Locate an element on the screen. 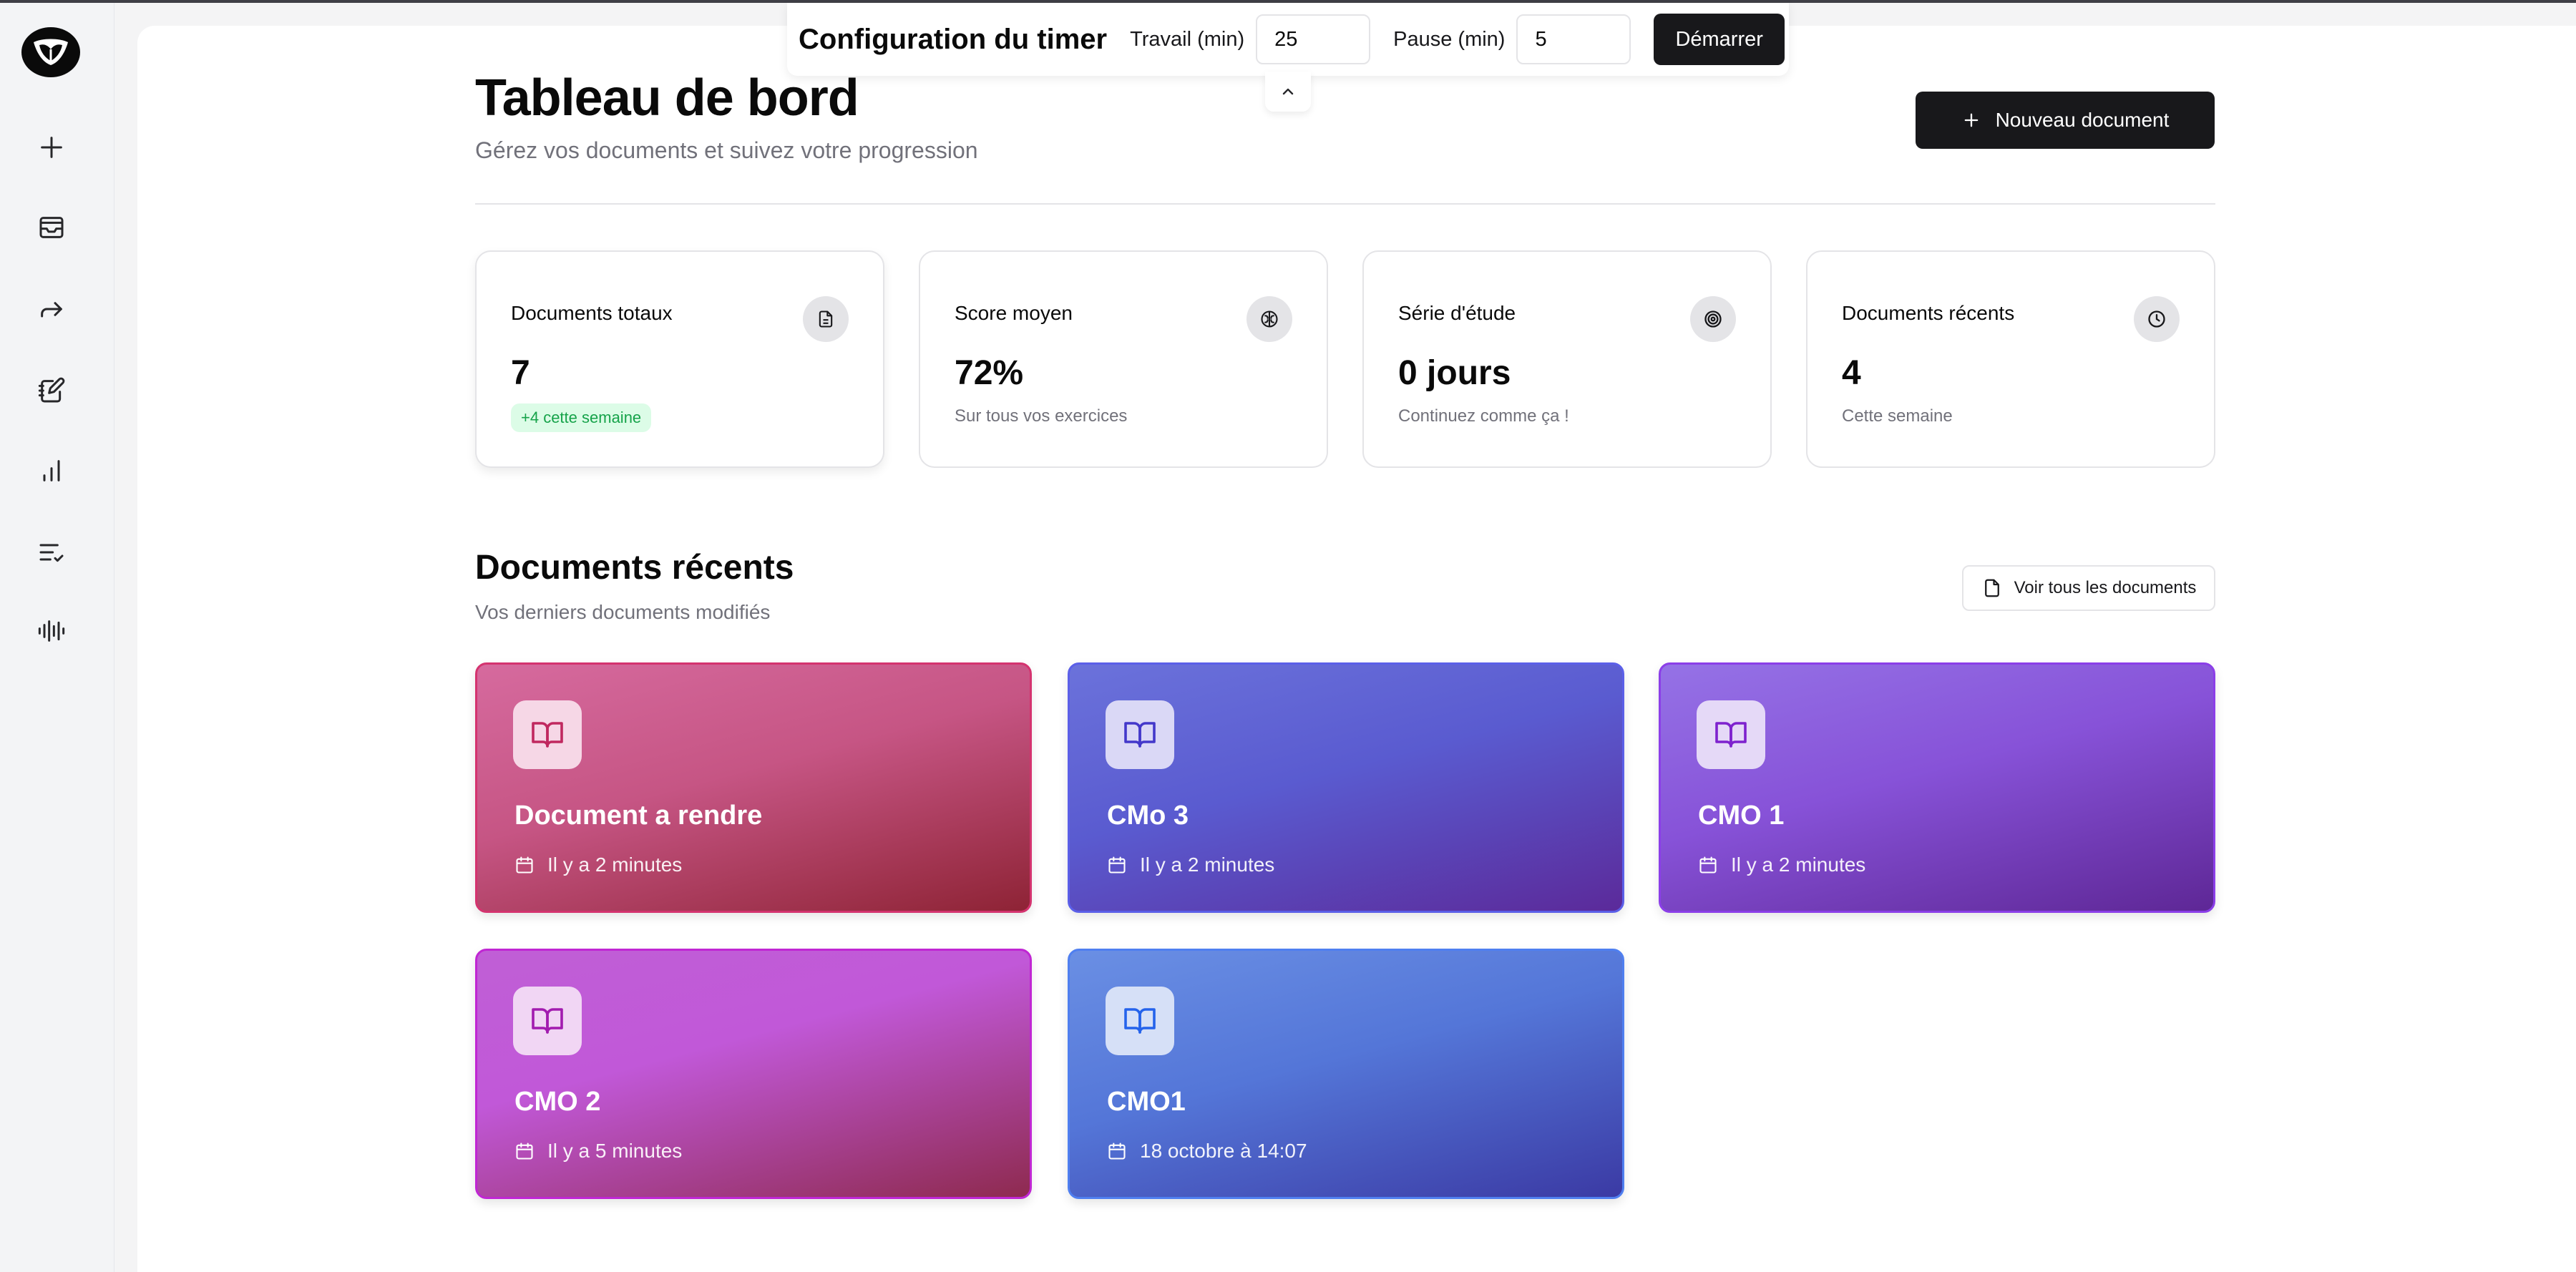 This screenshot has height=1272, width=2576. document-date-label: 18 octobre à 14:07 is located at coordinates (1223, 1151).